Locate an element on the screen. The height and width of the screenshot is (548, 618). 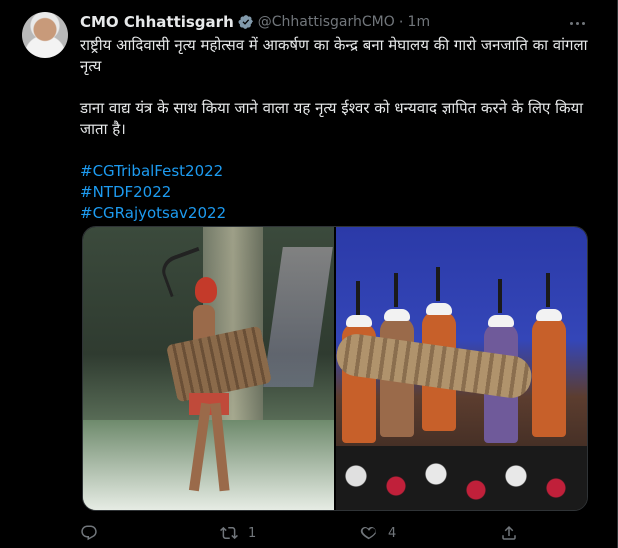
retweet-icon is located at coordinates (229, 533).